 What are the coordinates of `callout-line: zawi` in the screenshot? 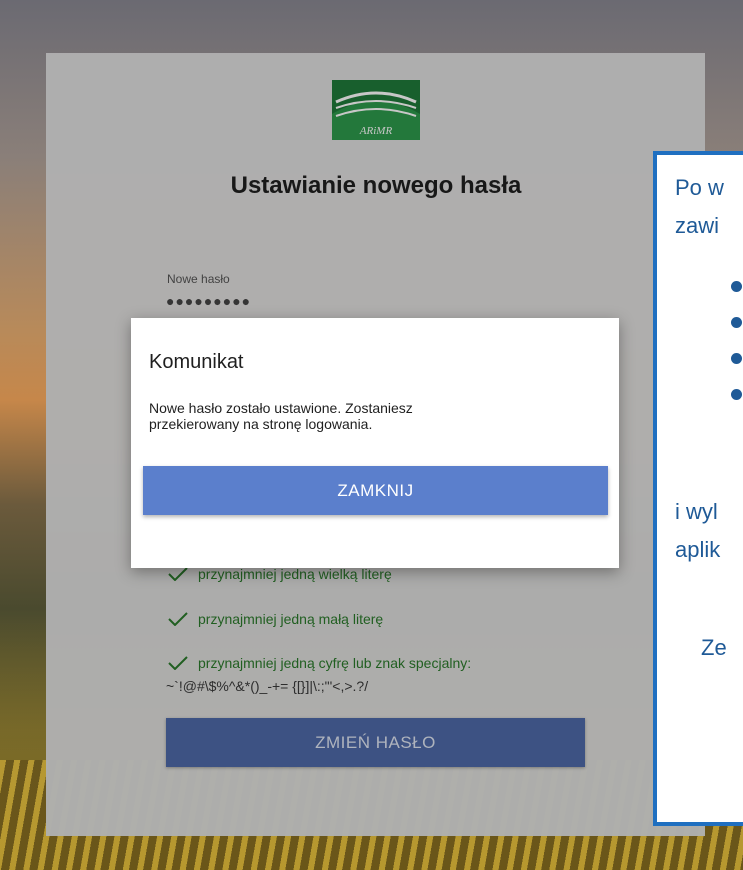 It's located at (697, 225).